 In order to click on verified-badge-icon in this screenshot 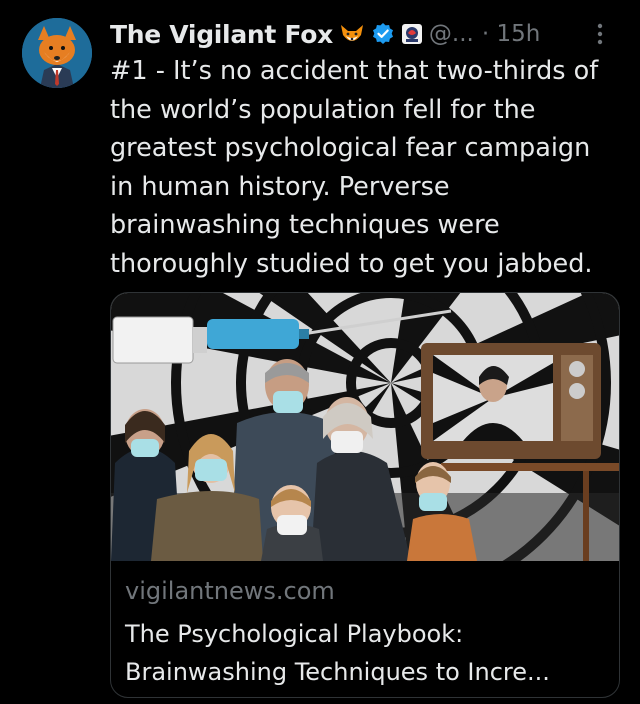, I will do `click(383, 34)`.